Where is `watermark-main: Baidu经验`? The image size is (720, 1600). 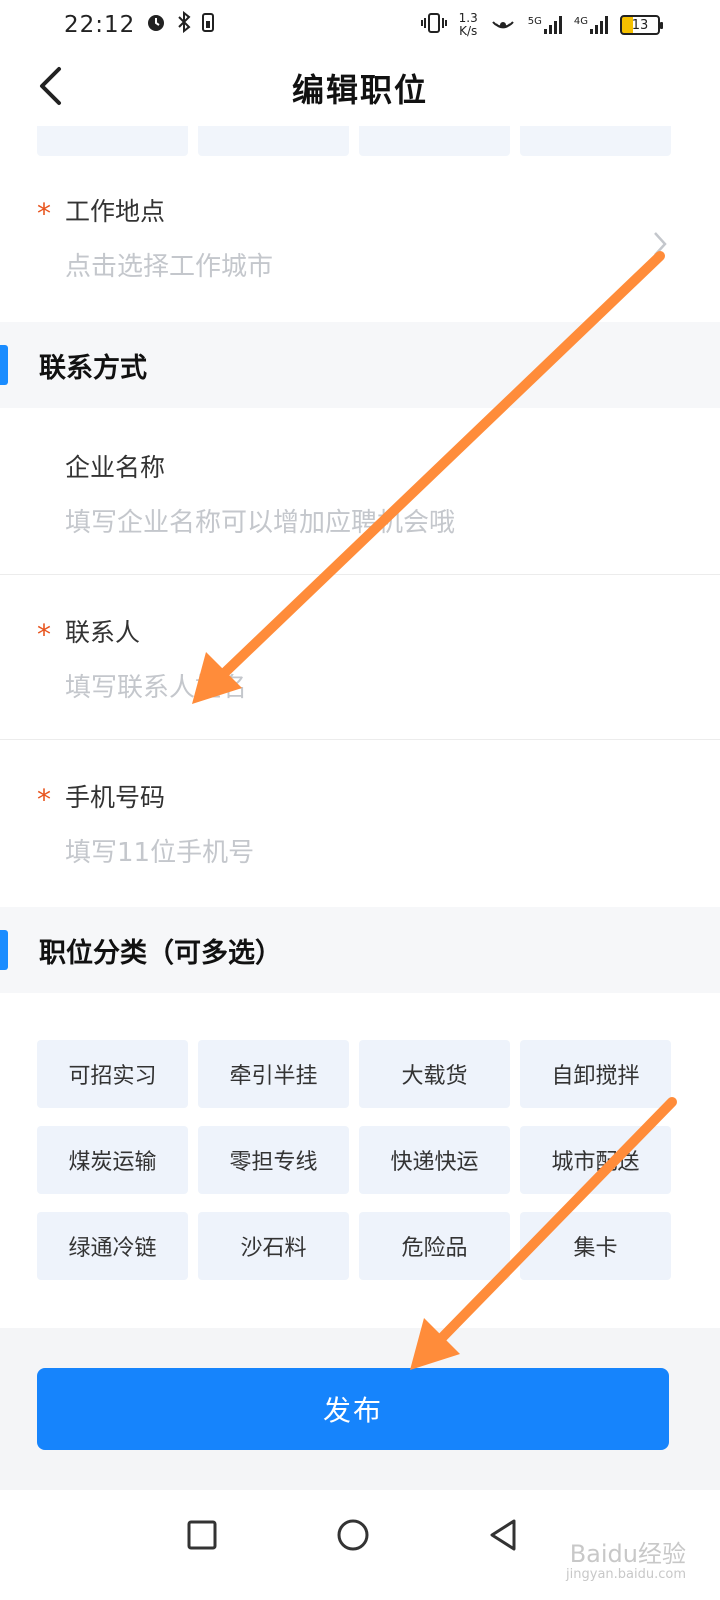
watermark-main: Baidu经验 is located at coordinates (627, 1554).